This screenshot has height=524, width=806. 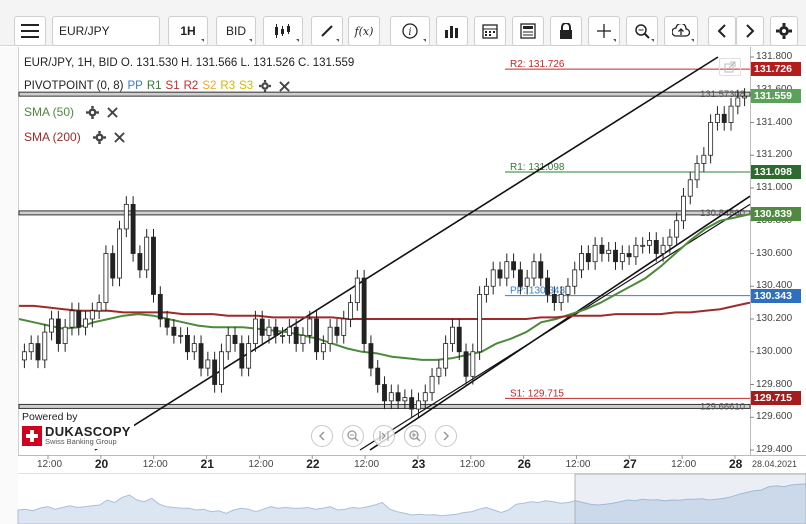 I want to click on volume-button, so click(x=452, y=31).